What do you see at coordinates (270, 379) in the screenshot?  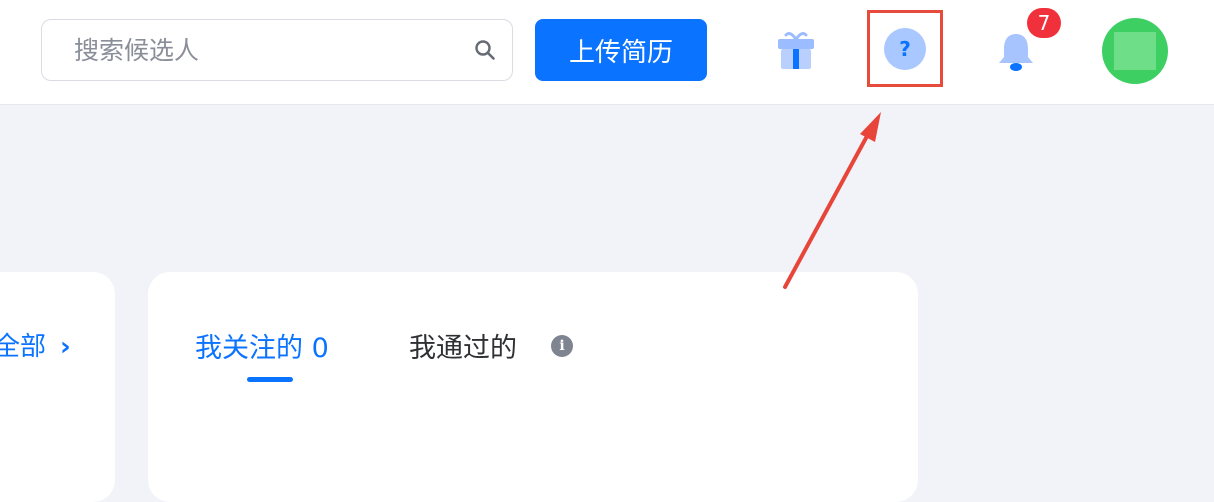 I see `active-tab-indicator` at bounding box center [270, 379].